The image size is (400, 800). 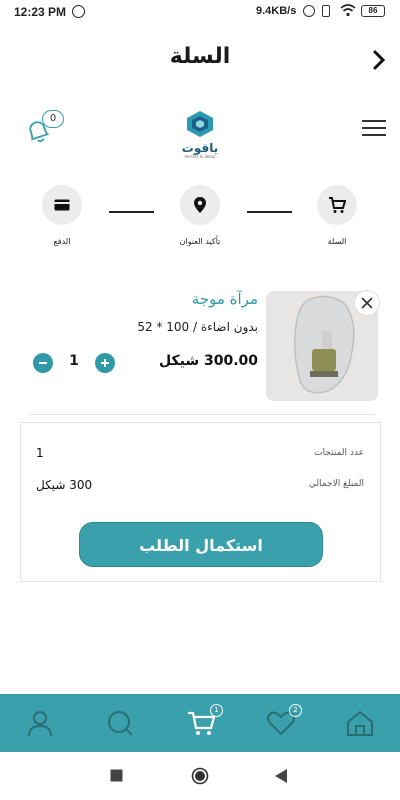 What do you see at coordinates (200, 124) in the screenshot?
I see `logo-gem-icon` at bounding box center [200, 124].